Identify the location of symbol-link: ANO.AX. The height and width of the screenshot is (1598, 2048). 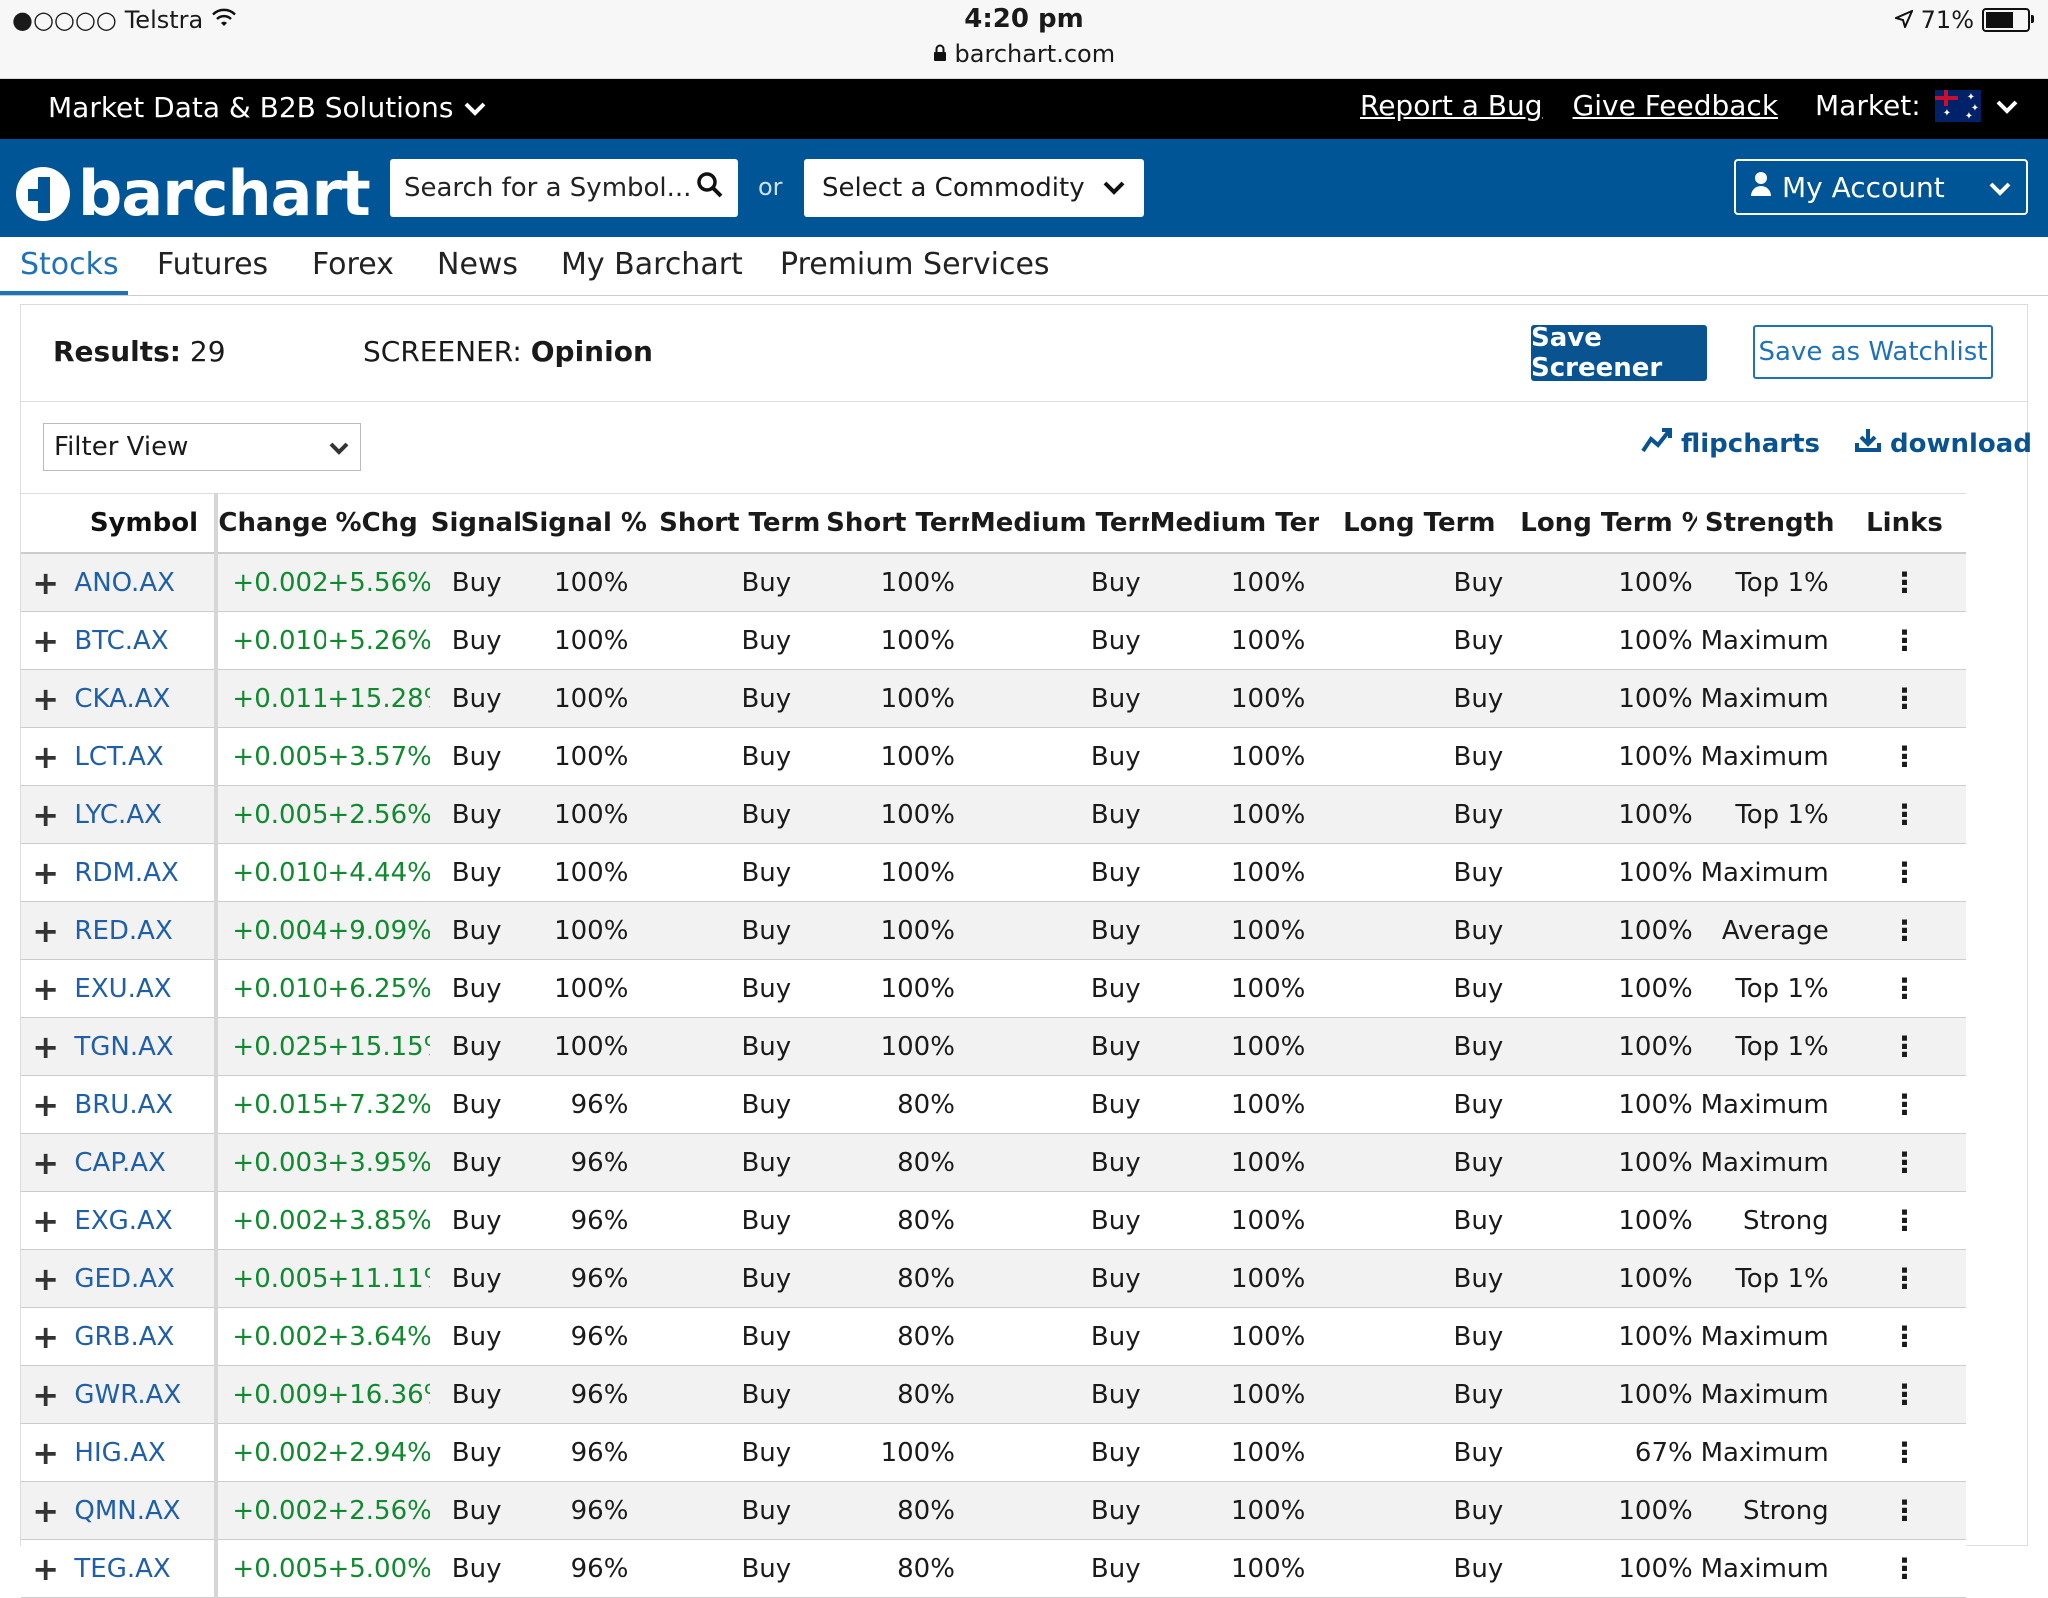
(144, 582).